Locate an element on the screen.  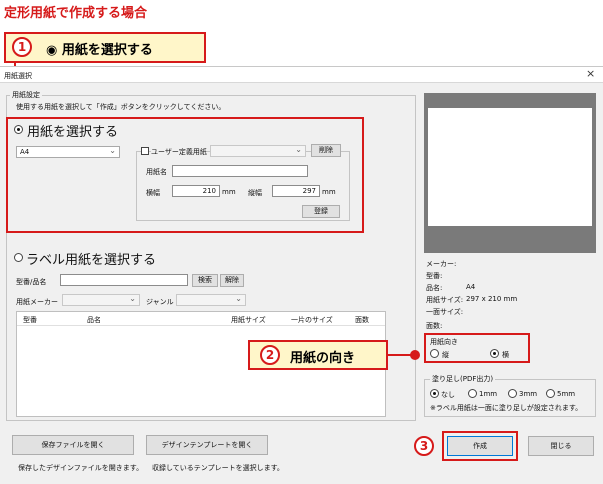
bleed-radio-3mm is located at coordinates (512, 393).